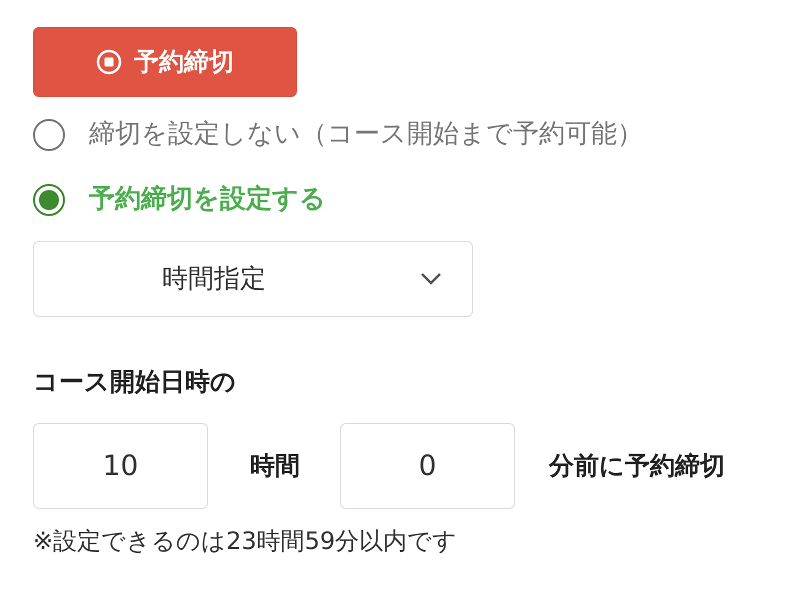 The height and width of the screenshot is (604, 804). I want to click on unit-label: 時間, so click(275, 466).